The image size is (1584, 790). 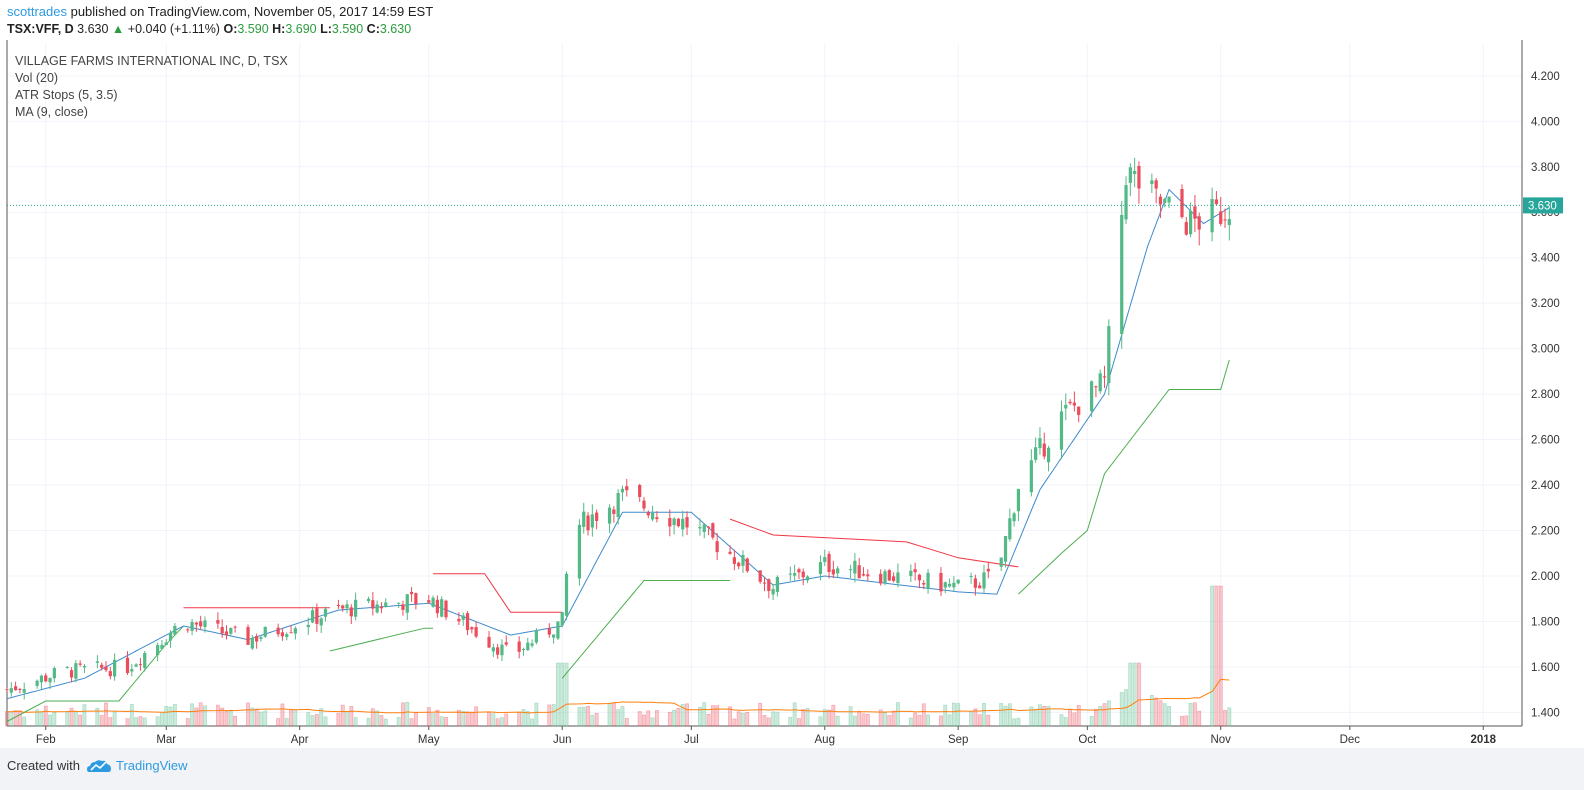 I want to click on x-tick-label: Dec, so click(x=1350, y=740).